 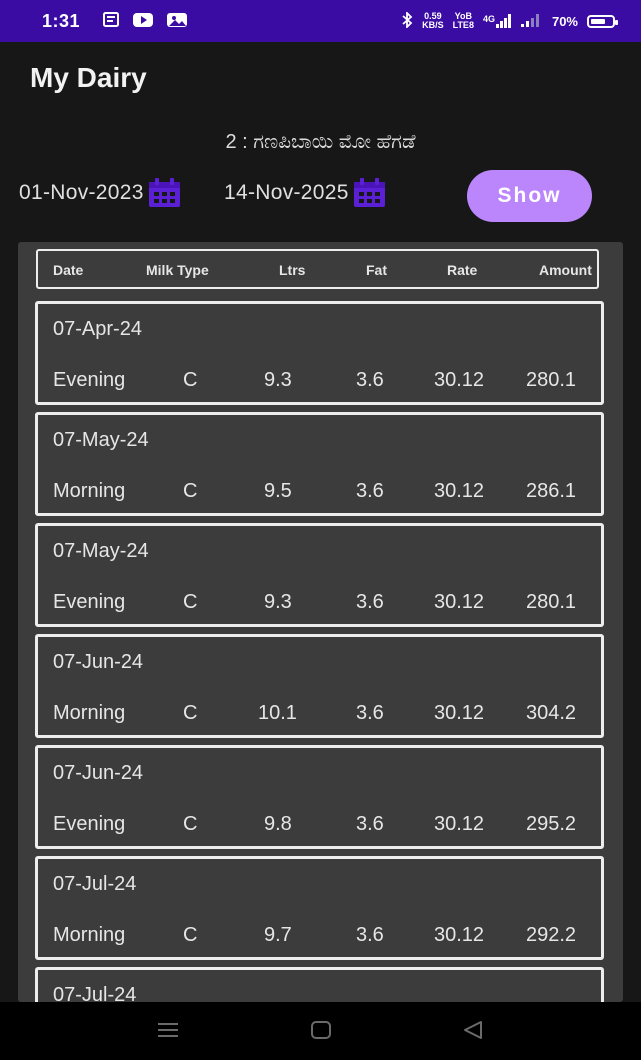 What do you see at coordinates (462, 270) in the screenshot?
I see `header-rate: Rate` at bounding box center [462, 270].